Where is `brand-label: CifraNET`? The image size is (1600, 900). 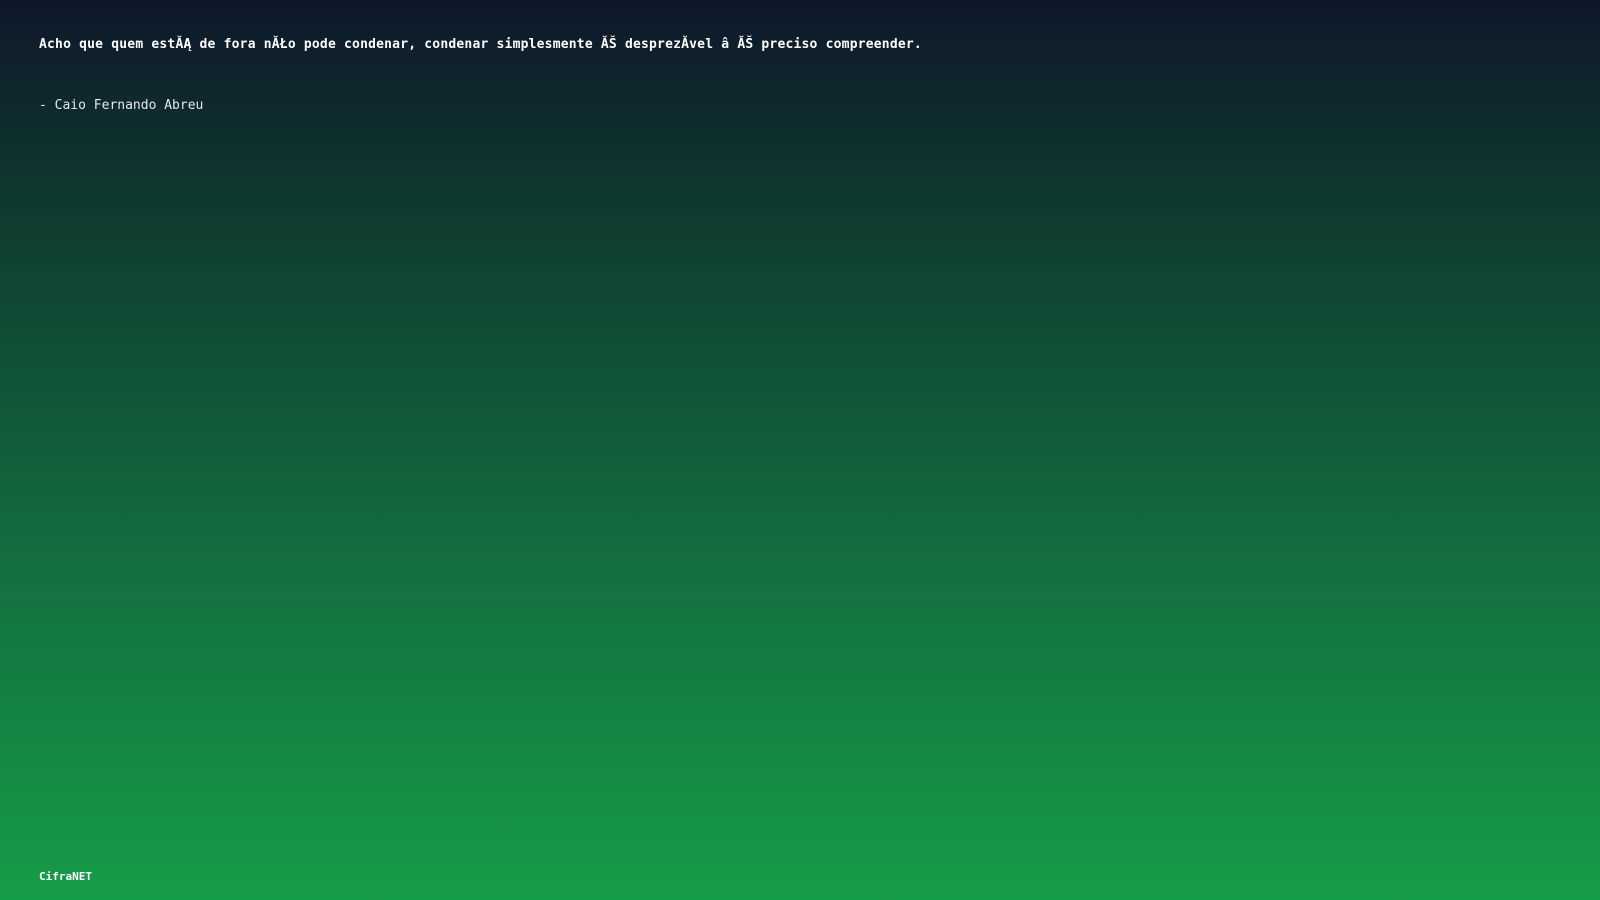
brand-label: CifraNET is located at coordinates (65, 876).